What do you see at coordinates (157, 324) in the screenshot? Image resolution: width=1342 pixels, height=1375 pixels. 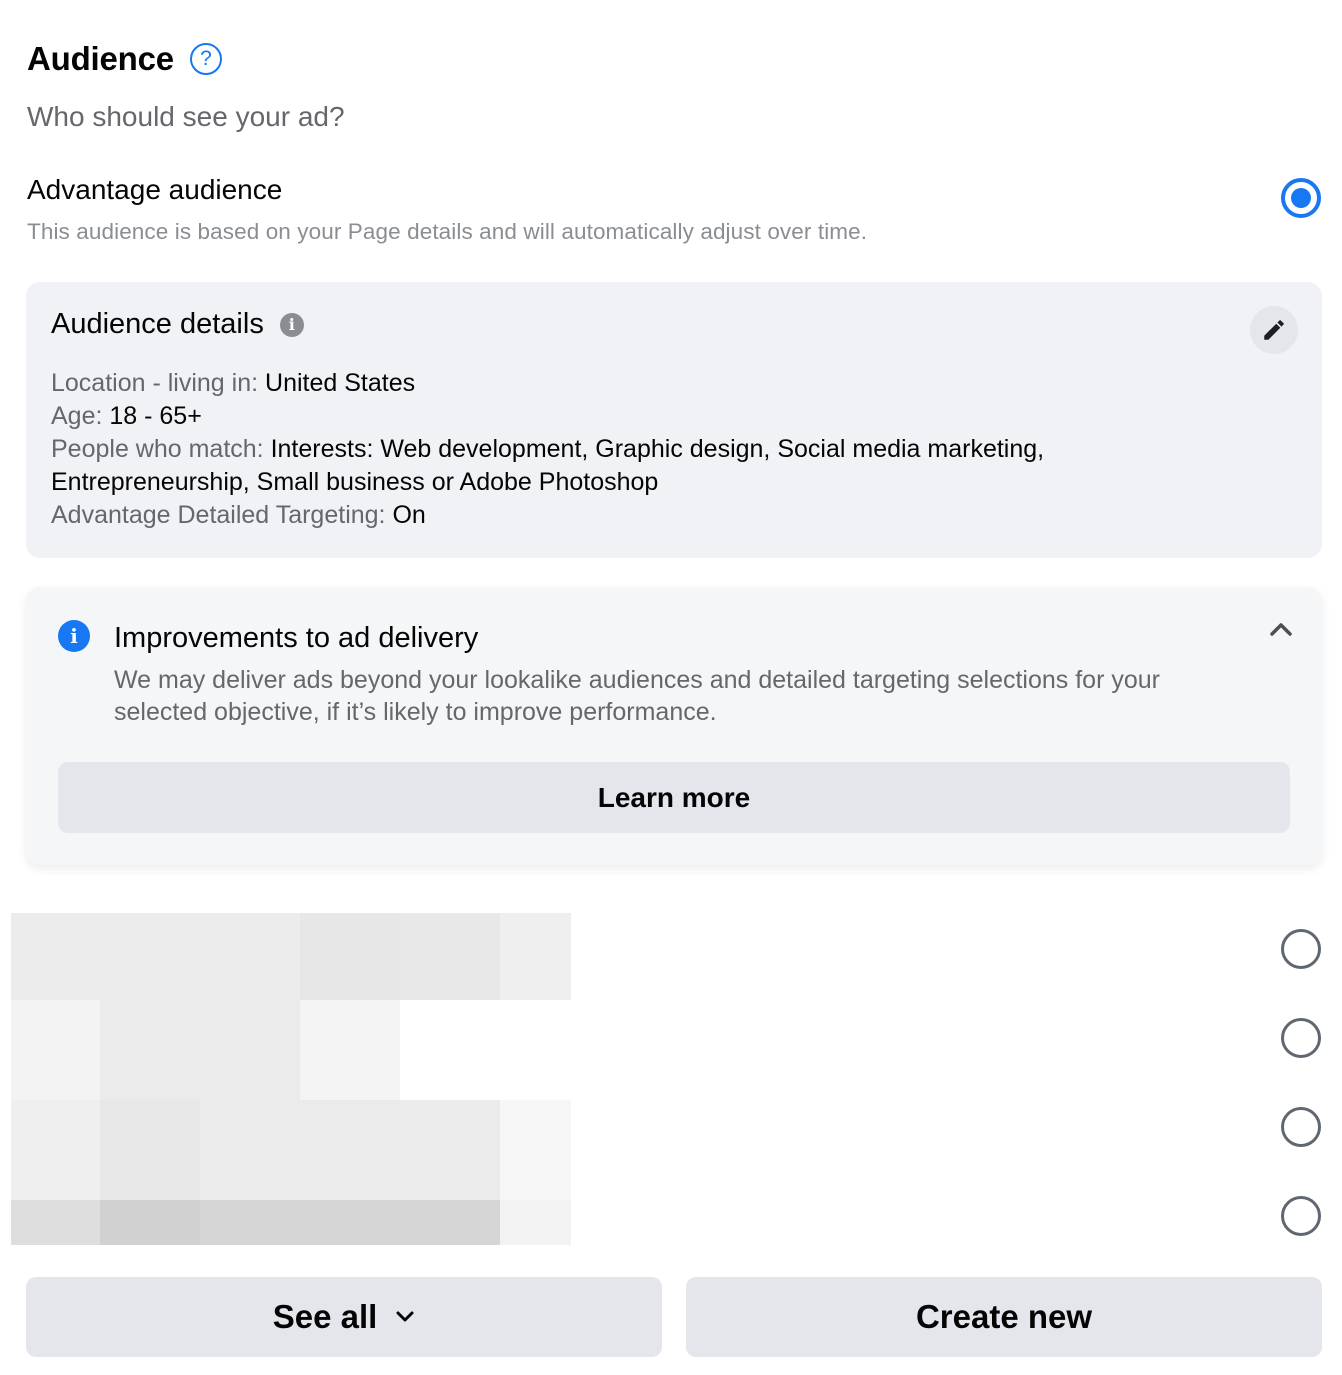 I see `audience-details-title: Audience details` at bounding box center [157, 324].